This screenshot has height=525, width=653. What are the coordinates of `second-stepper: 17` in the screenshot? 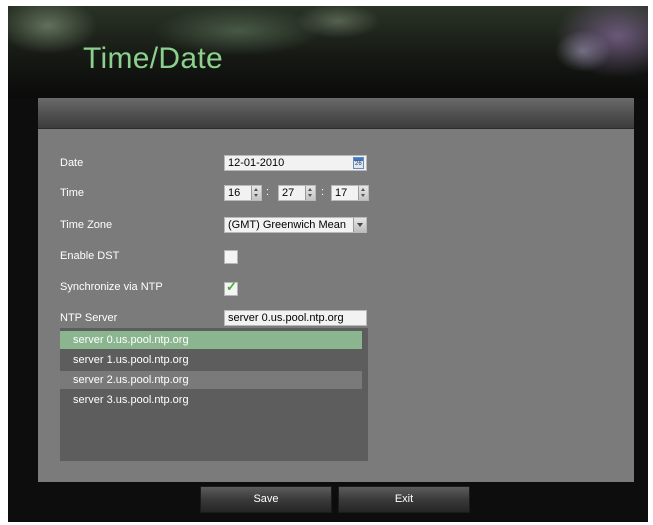 It's located at (350, 193).